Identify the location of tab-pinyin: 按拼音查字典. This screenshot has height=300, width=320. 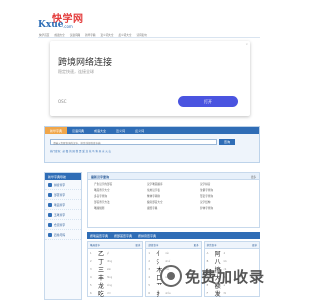
(147, 236).